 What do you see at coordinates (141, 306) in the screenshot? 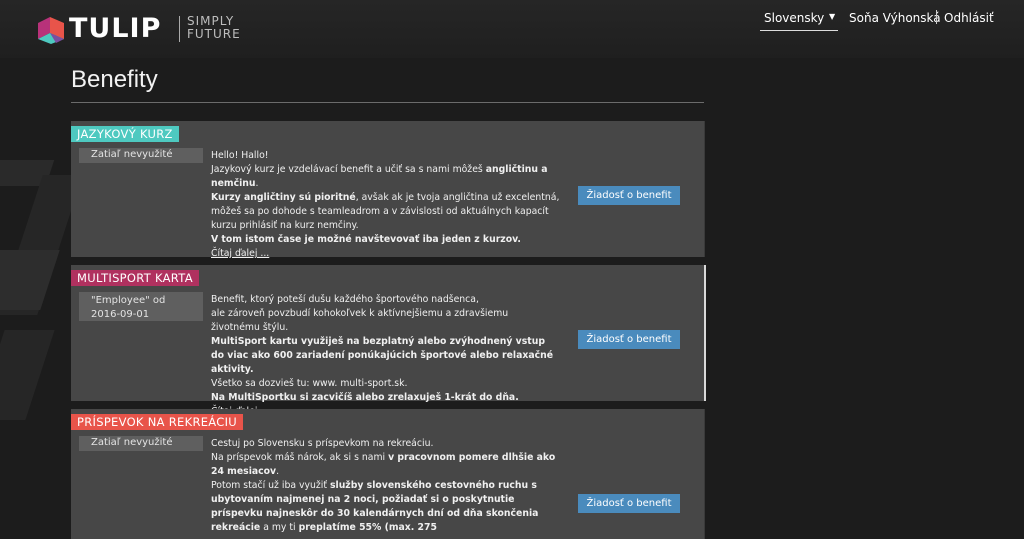
I see `benefit-status: "Employee" od 2016-09-01` at bounding box center [141, 306].